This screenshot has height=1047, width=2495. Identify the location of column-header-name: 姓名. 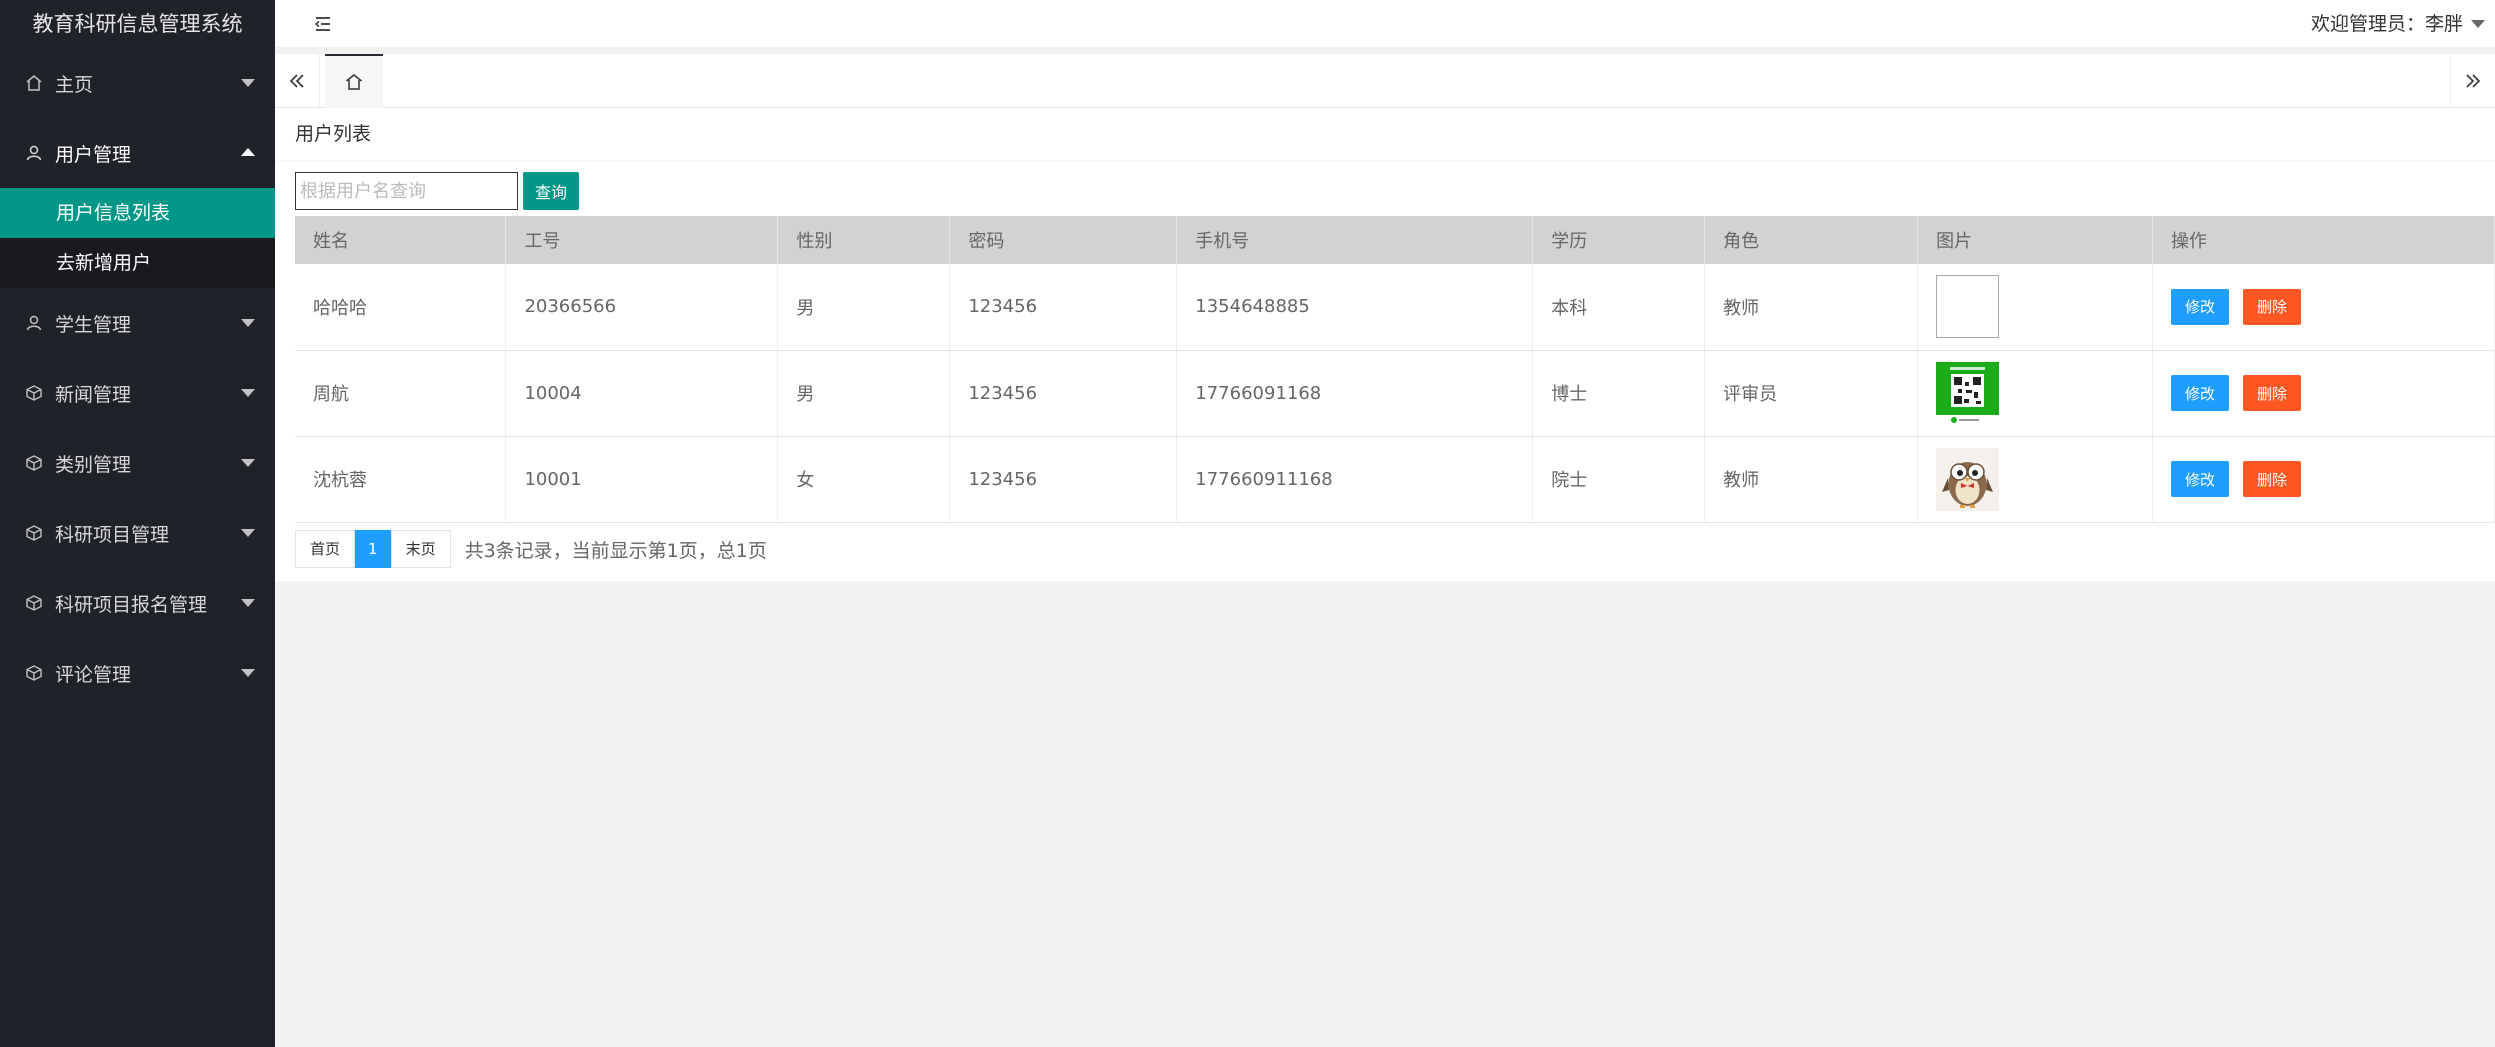
(401, 240).